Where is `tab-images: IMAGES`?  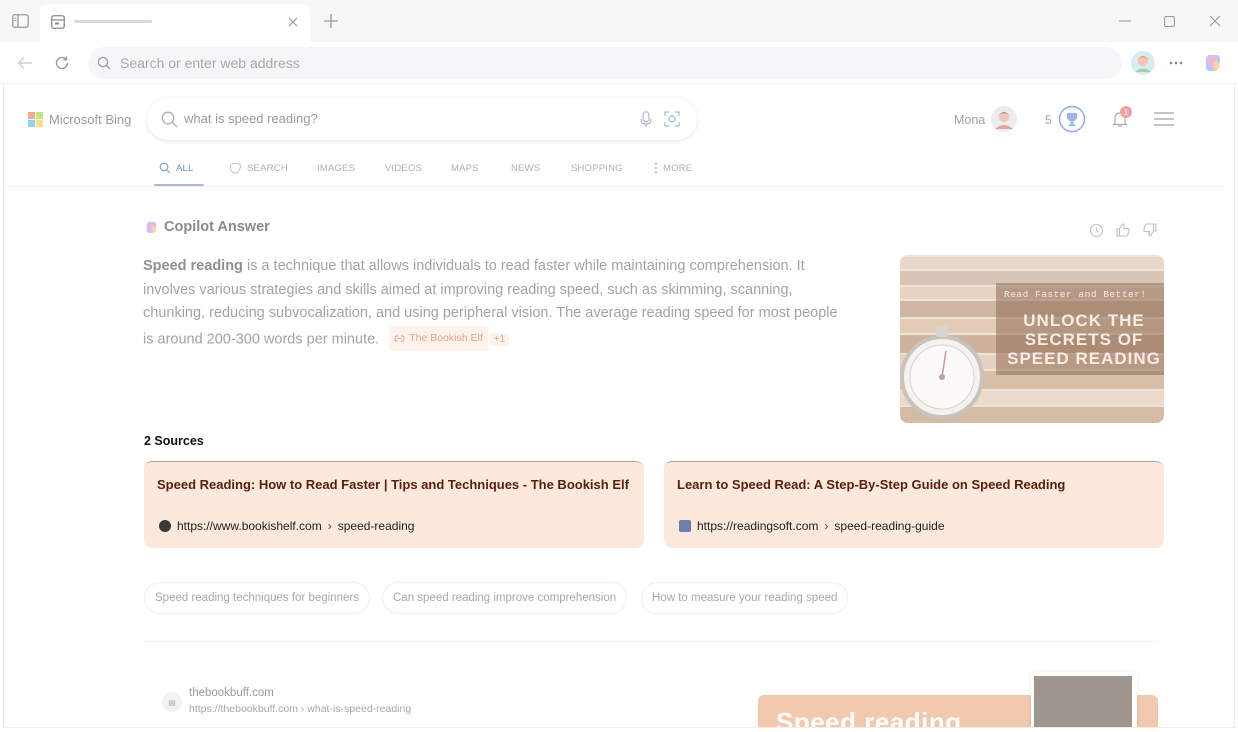 tab-images: IMAGES is located at coordinates (336, 168).